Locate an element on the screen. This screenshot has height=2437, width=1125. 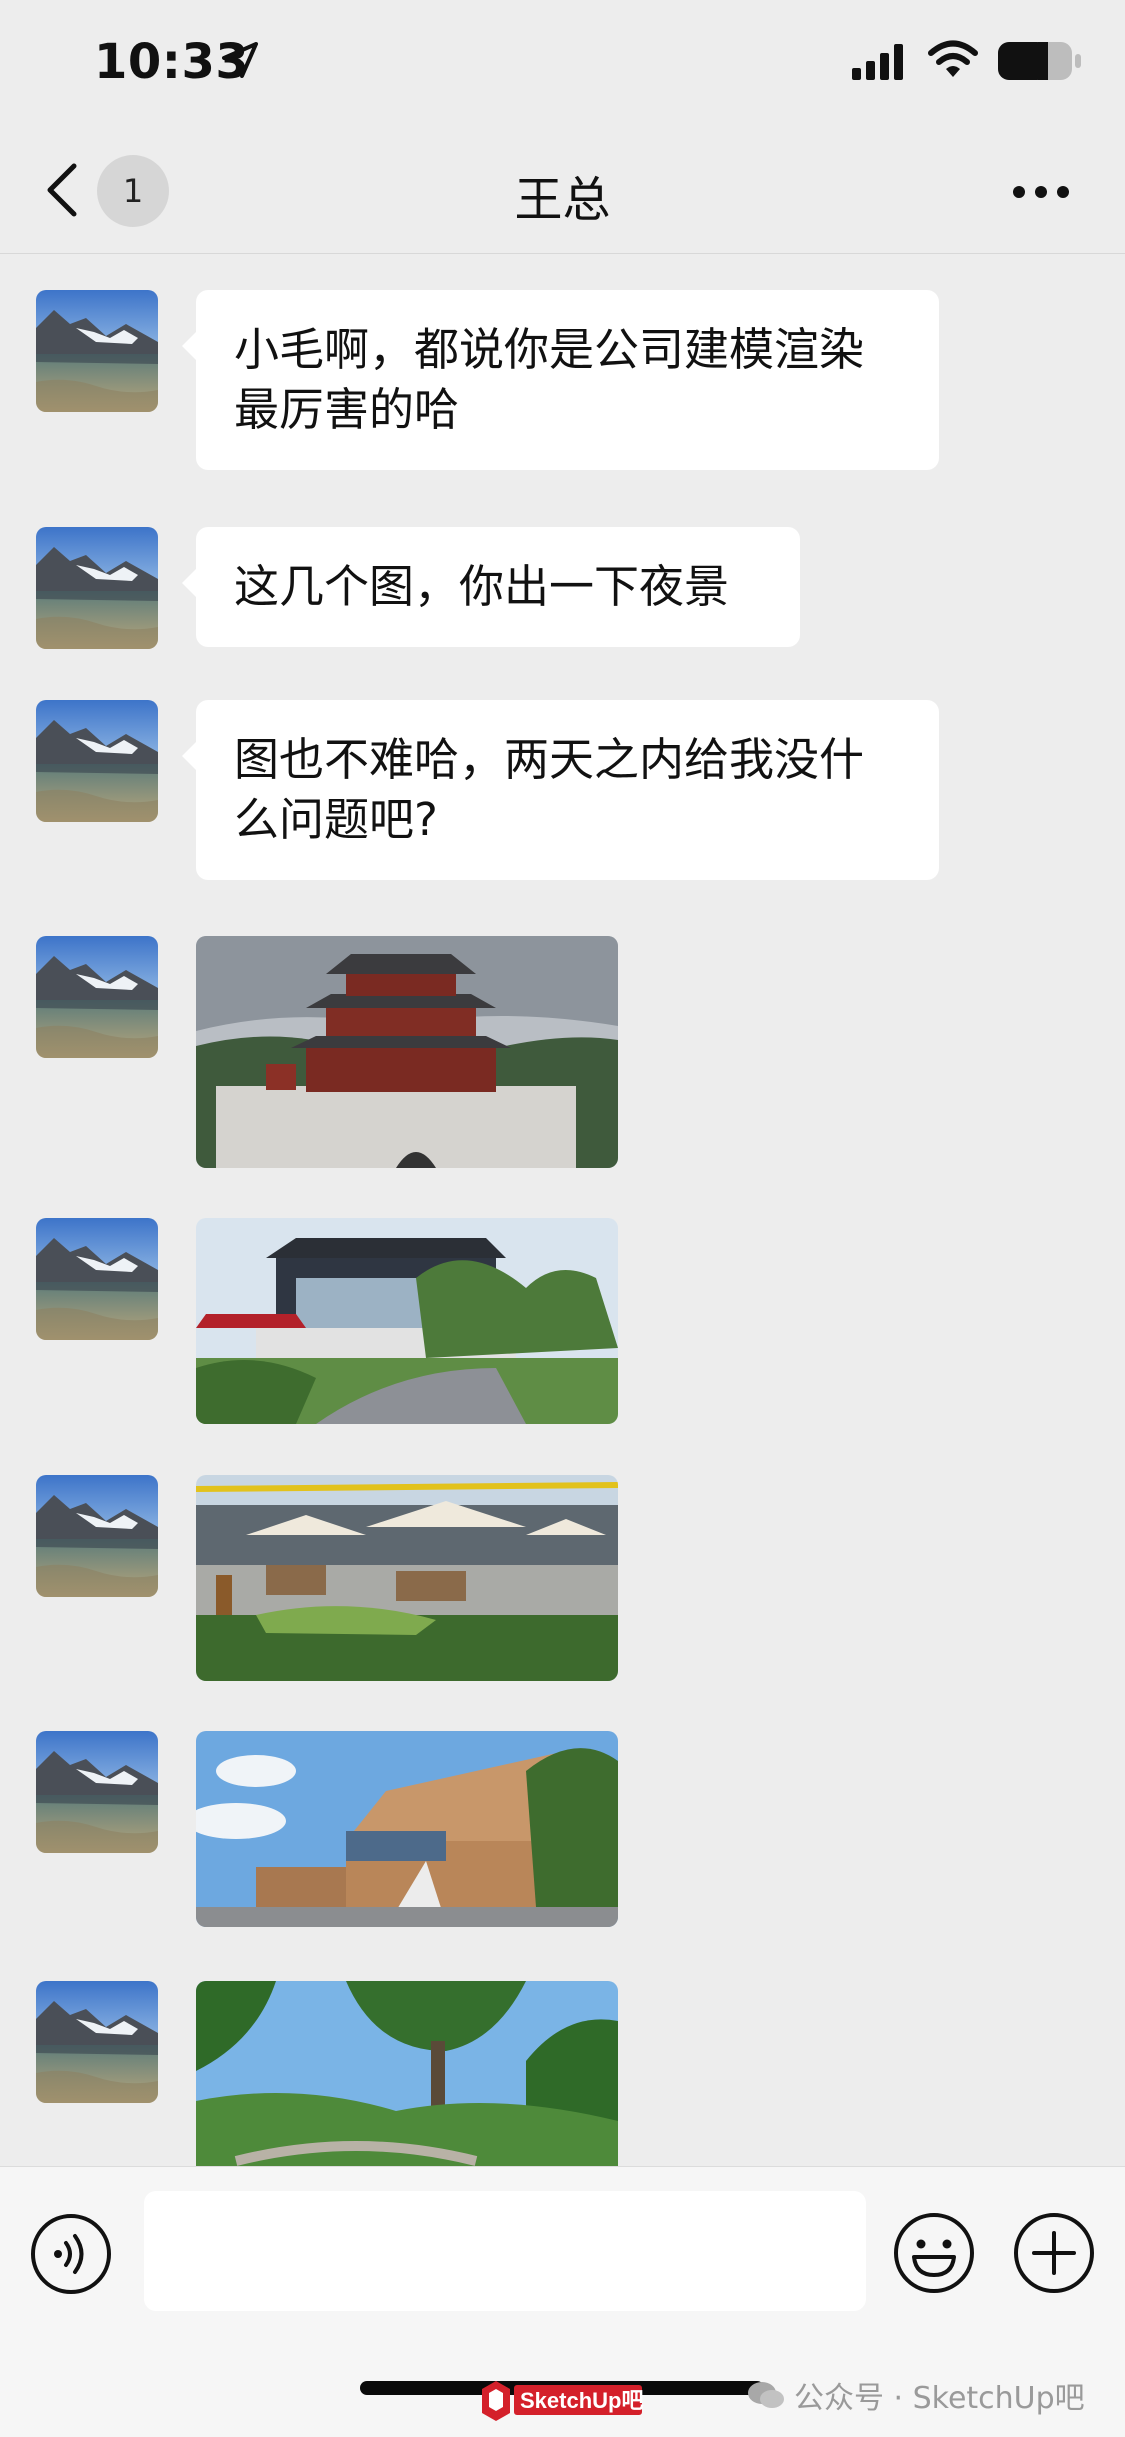
message-input is located at coordinates (505, 2251).